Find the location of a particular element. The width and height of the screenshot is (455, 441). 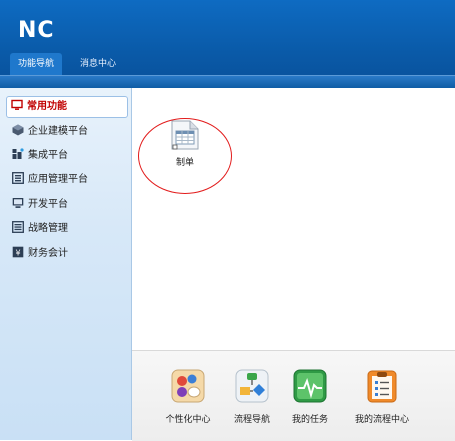

flowchart-icon is located at coordinates (252, 386).